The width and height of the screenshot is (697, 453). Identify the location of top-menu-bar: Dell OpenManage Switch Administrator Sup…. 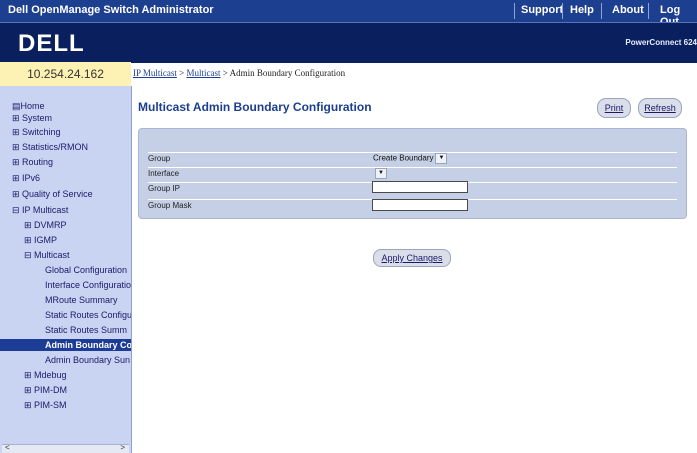
(348, 14).